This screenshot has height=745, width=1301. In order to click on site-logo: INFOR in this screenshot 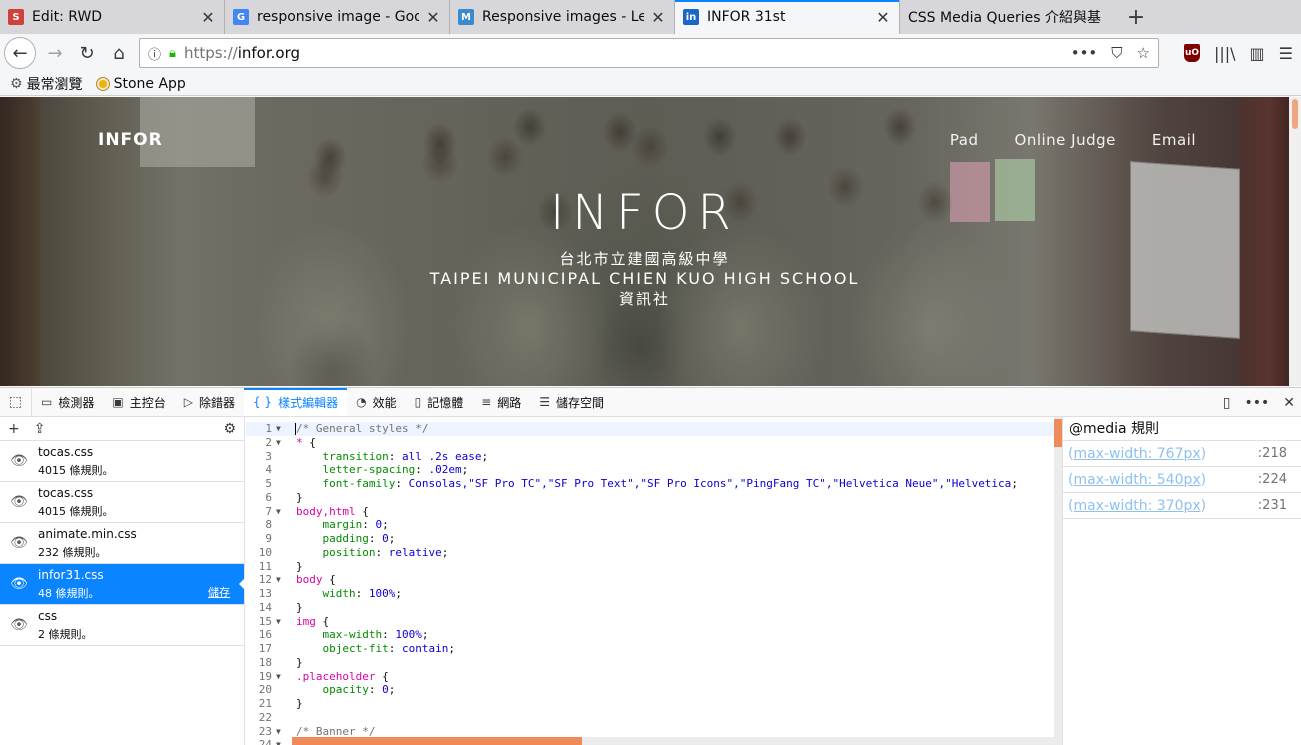, I will do `click(130, 140)`.